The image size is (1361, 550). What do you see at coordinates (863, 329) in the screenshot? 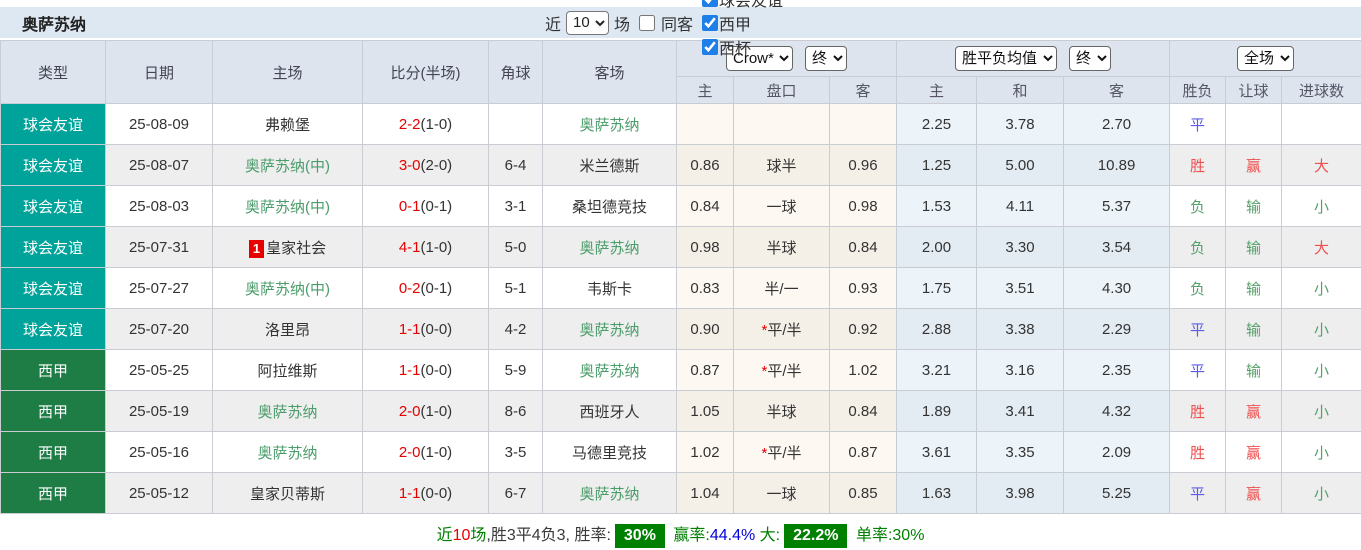
I see `cell-handicap-away-odds: 0.92` at bounding box center [863, 329].